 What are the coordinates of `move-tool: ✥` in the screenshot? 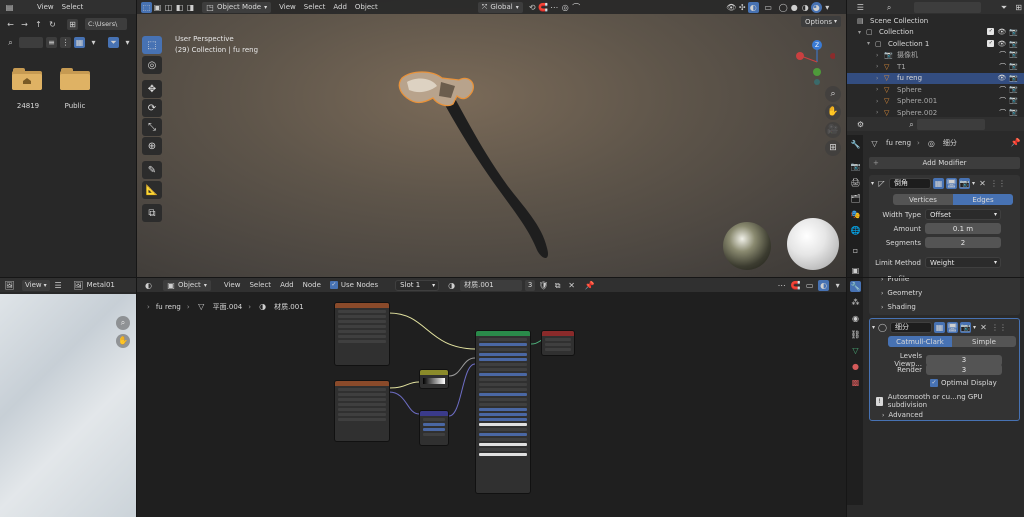 It's located at (152, 89).